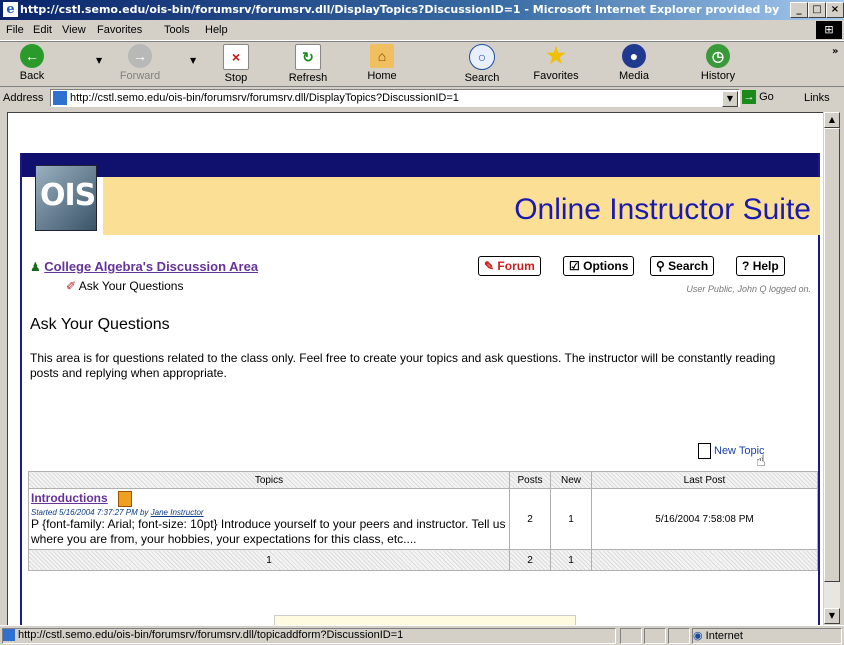 This screenshot has width=844, height=645. What do you see at coordinates (425, 620) in the screenshot?
I see `bottom-toolbar-partial` at bounding box center [425, 620].